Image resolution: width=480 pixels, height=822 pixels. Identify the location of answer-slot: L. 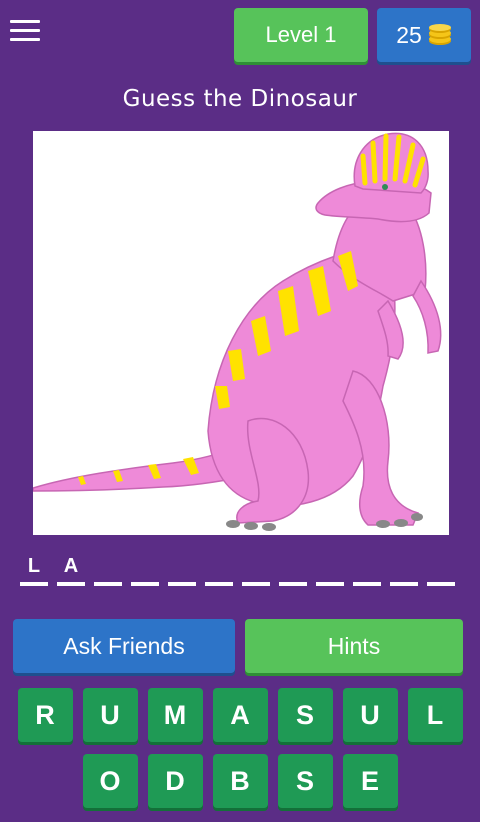
(34, 569).